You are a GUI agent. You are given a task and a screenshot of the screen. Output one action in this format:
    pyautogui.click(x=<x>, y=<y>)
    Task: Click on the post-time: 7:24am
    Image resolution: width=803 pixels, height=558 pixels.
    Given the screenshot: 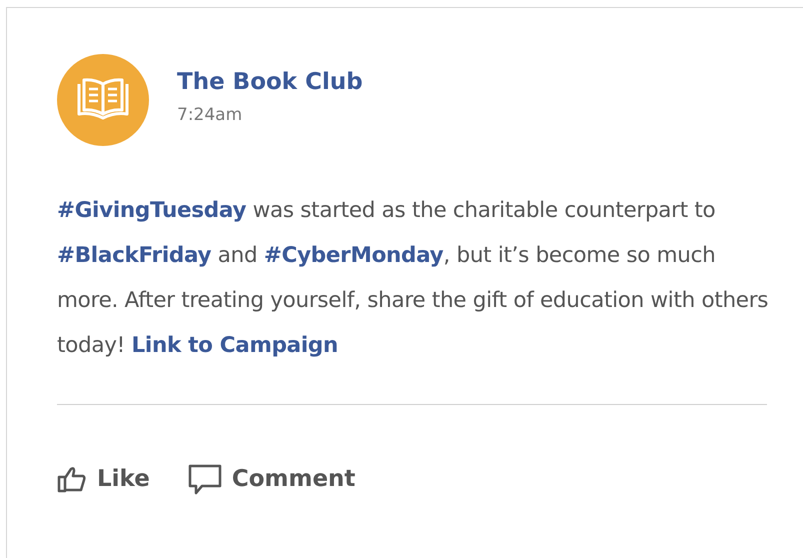 What is the action you would take?
    pyautogui.click(x=210, y=115)
    